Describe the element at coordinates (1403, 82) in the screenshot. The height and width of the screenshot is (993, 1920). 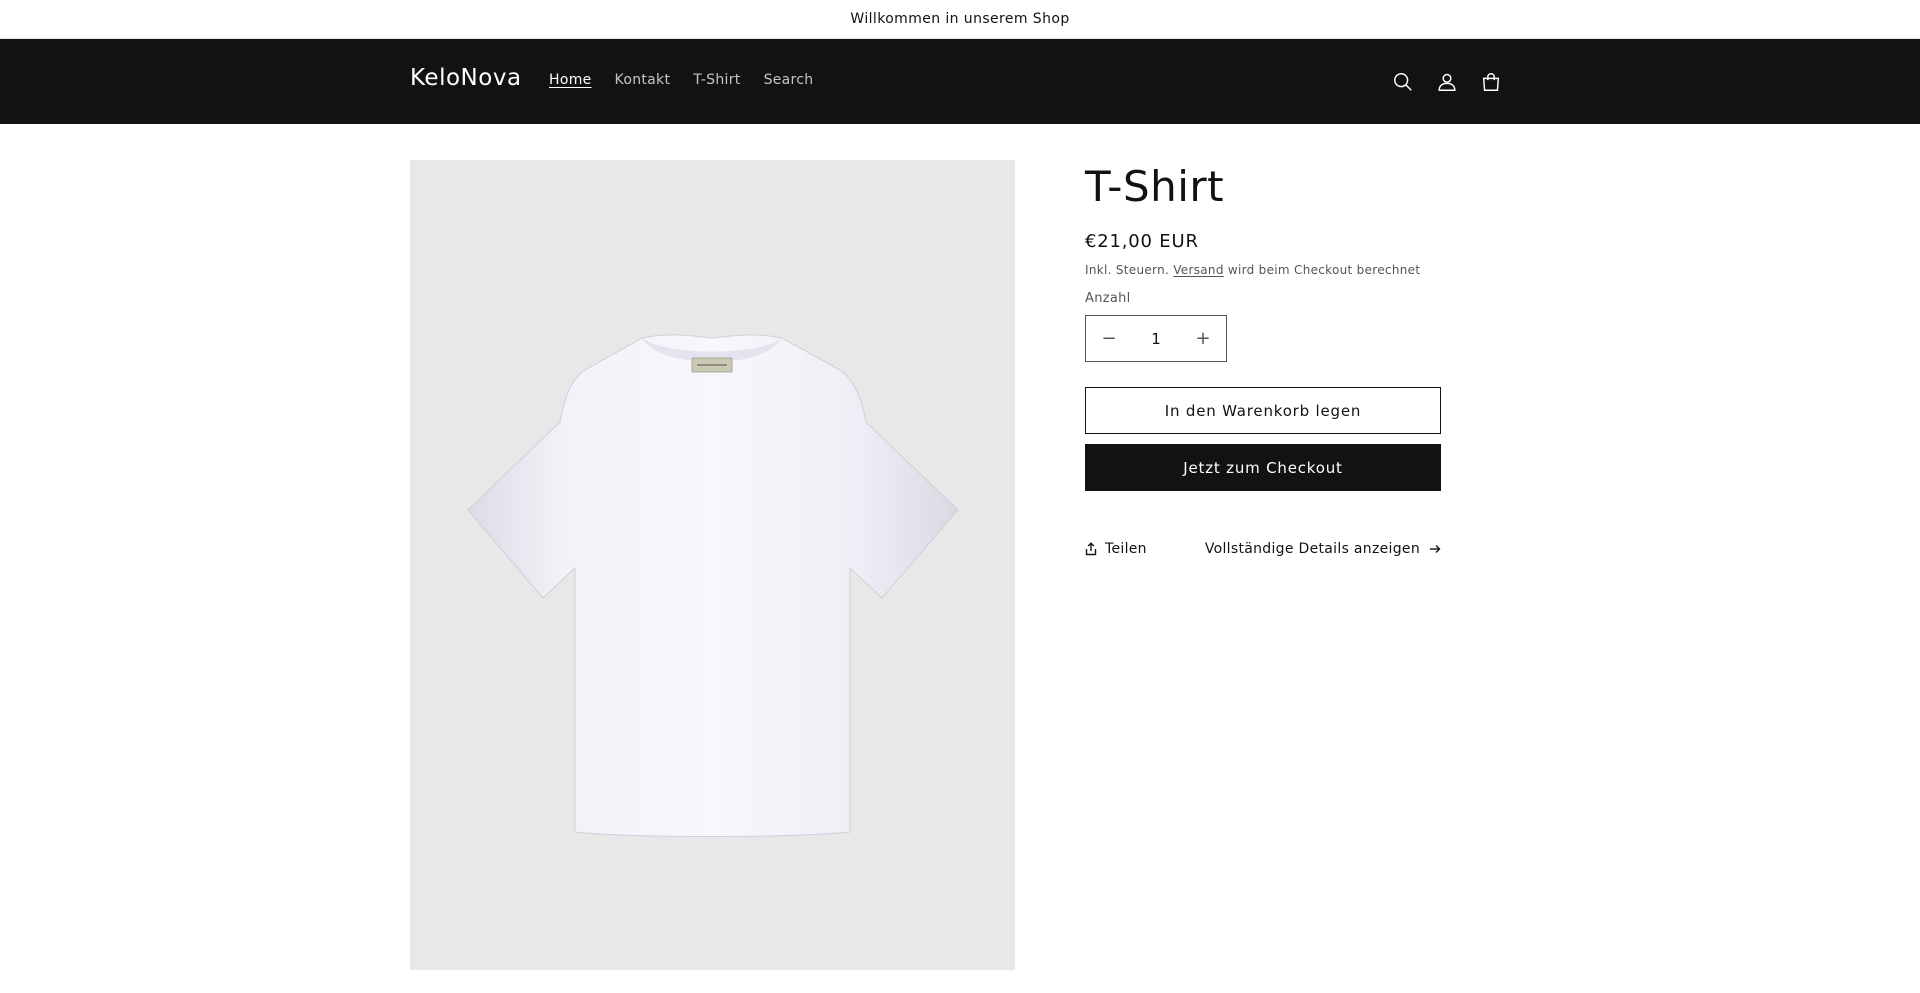
I see `search-icon` at that location.